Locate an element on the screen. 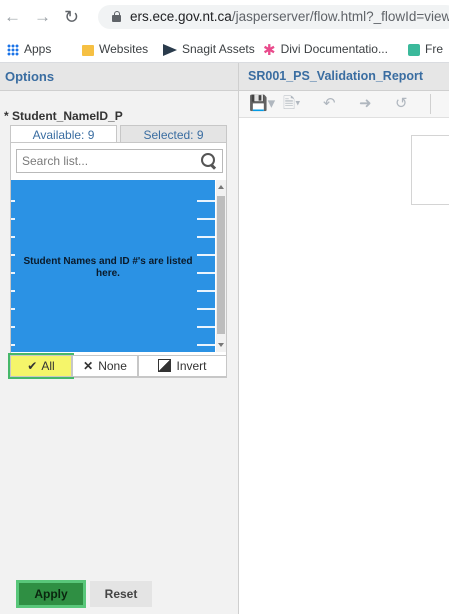  tab-selected: Selected: 9 is located at coordinates (173, 134).